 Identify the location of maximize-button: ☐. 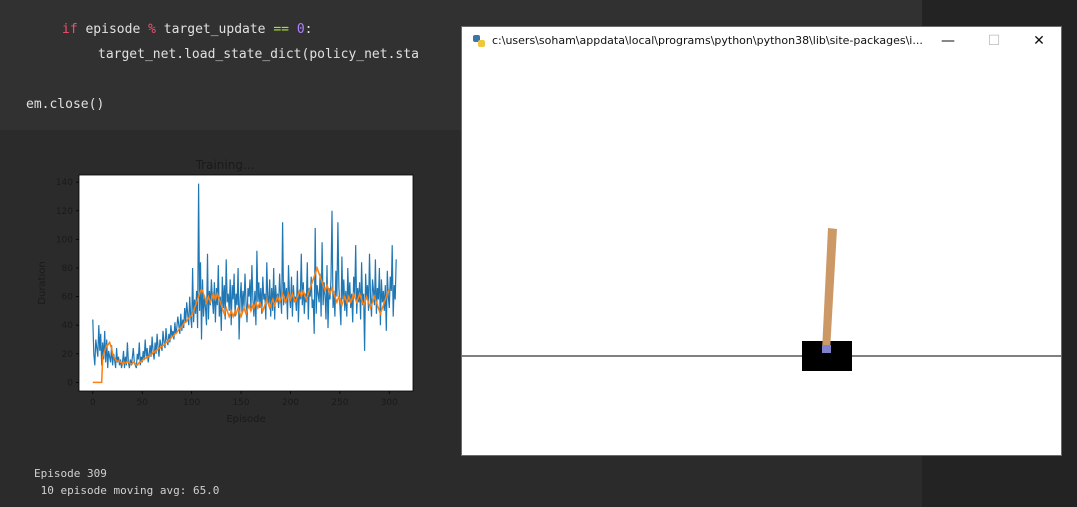
(994, 41).